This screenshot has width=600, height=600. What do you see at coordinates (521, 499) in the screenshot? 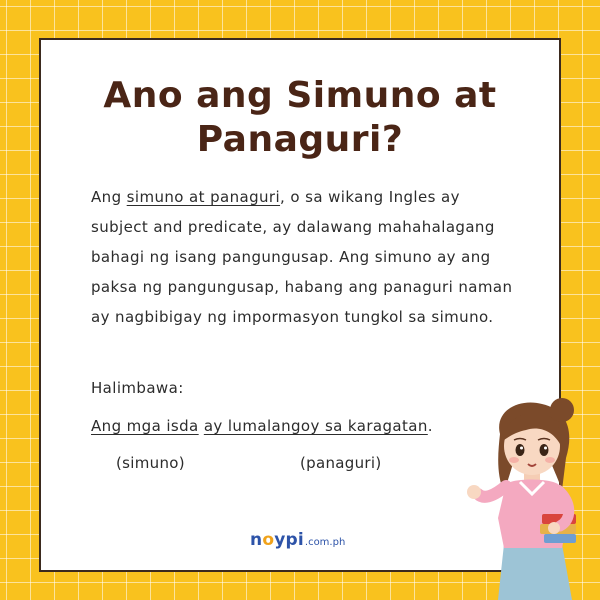
I see `teacher-illustration` at bounding box center [521, 499].